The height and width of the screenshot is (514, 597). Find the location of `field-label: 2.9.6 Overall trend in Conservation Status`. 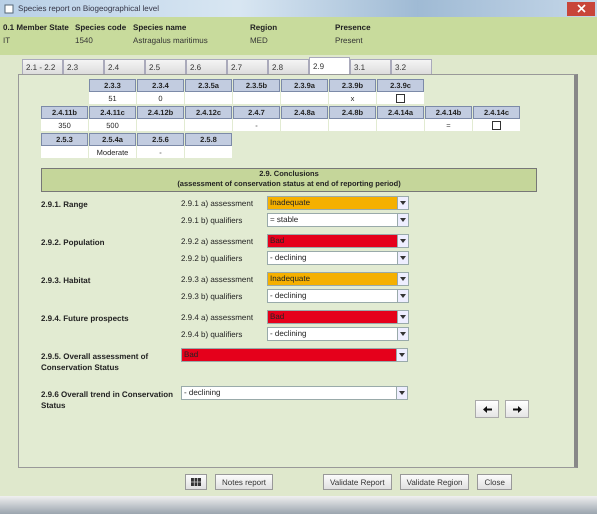

field-label: 2.9.6 Overall trend in Conservation Status is located at coordinates (107, 400).